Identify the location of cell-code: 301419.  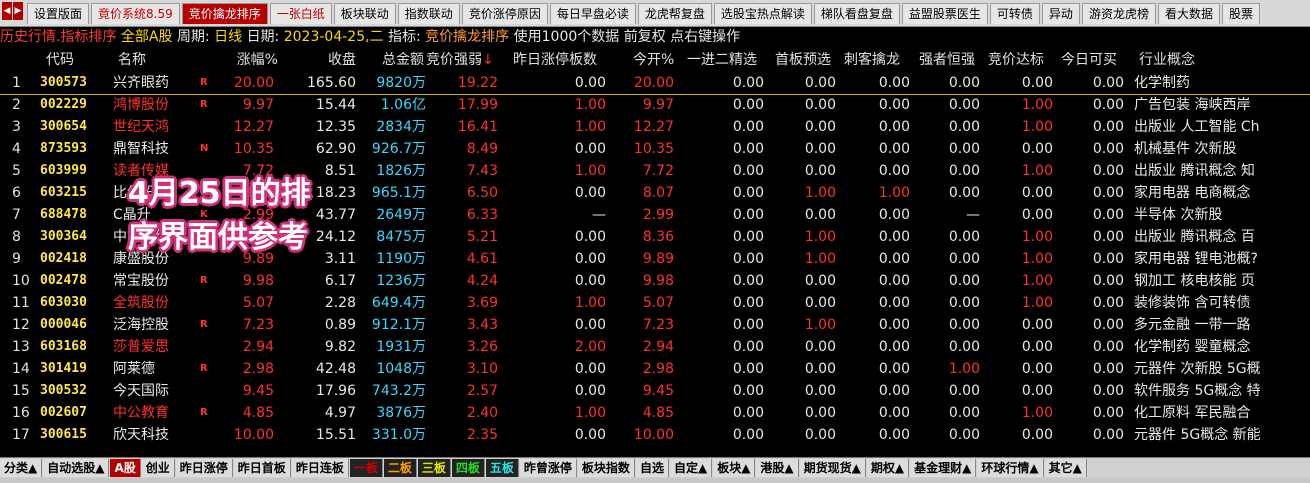
(63, 368).